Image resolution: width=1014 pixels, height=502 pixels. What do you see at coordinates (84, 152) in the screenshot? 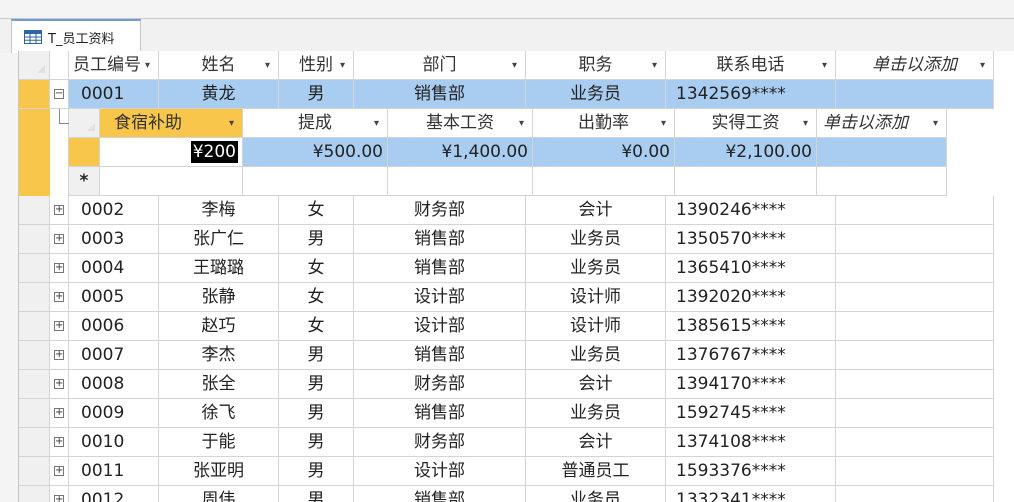
I see `sub-row-selector` at bounding box center [84, 152].